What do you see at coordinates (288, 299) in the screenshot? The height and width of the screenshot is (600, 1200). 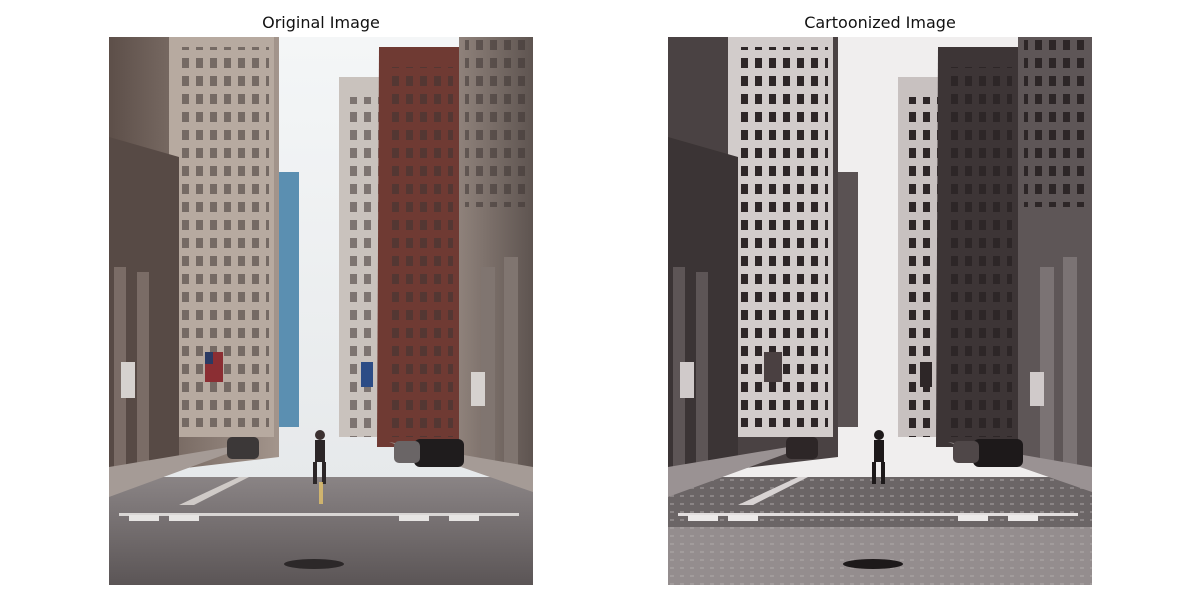 I see `glass-tower` at bounding box center [288, 299].